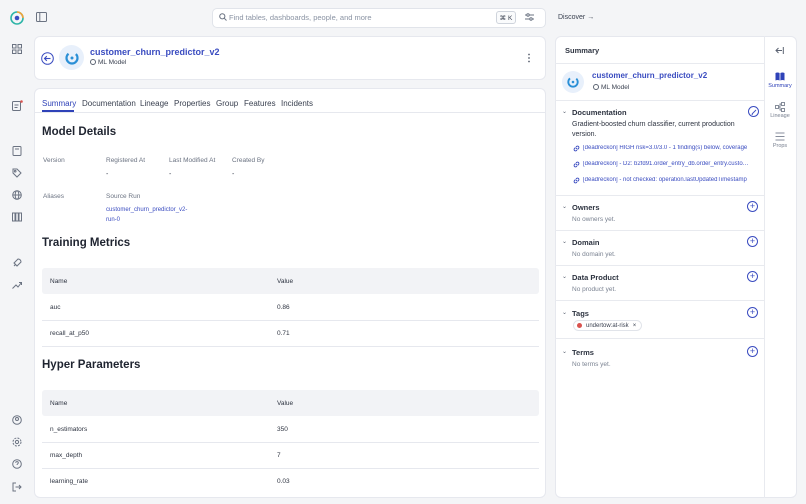  Describe the element at coordinates (529, 17) in the screenshot. I see `filter-icon` at that location.